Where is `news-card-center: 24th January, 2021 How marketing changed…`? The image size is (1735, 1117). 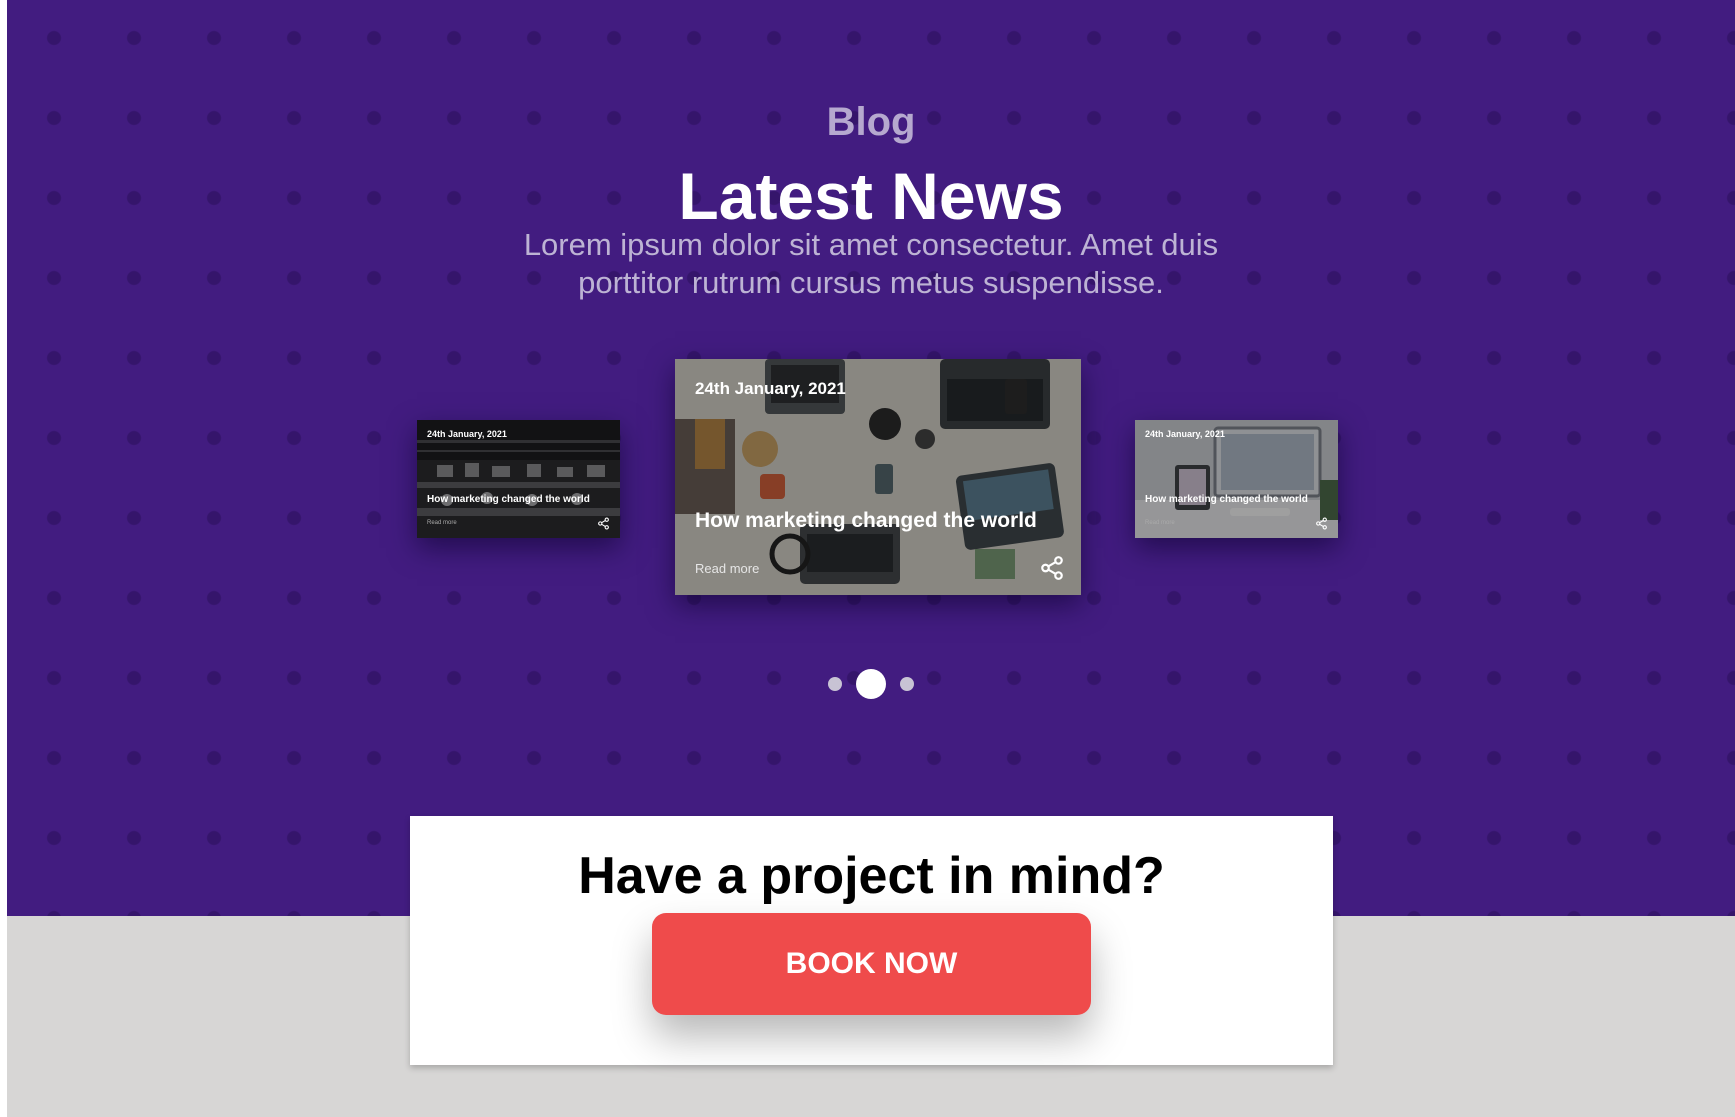 news-card-center: 24th January, 2021 How marketing changed… is located at coordinates (878, 477).